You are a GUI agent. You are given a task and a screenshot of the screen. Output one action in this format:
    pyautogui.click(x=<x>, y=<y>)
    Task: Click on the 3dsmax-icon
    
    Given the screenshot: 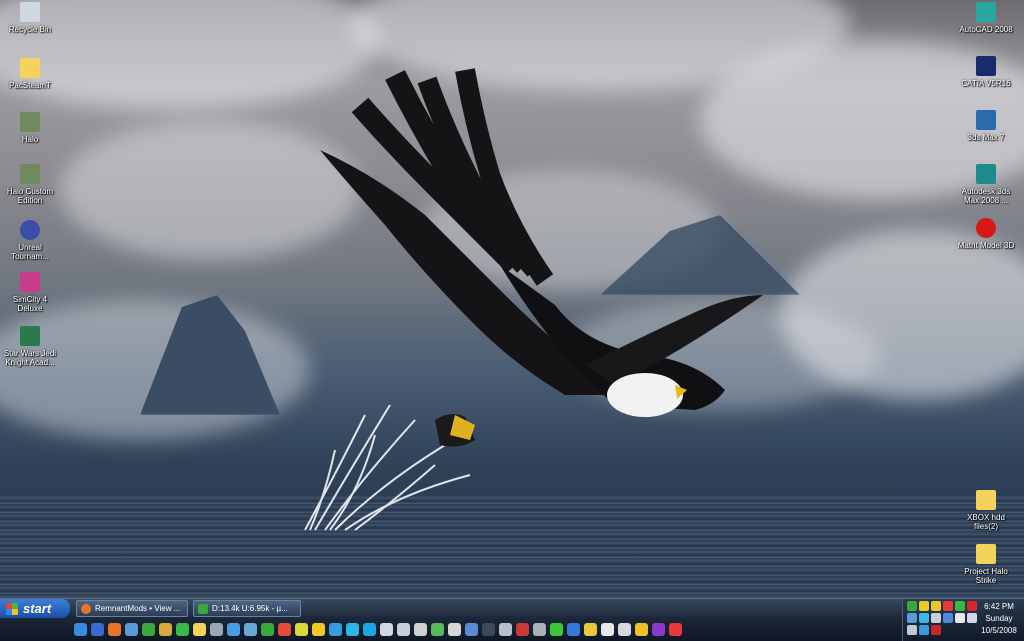 What is the action you would take?
    pyautogui.click(x=986, y=120)
    